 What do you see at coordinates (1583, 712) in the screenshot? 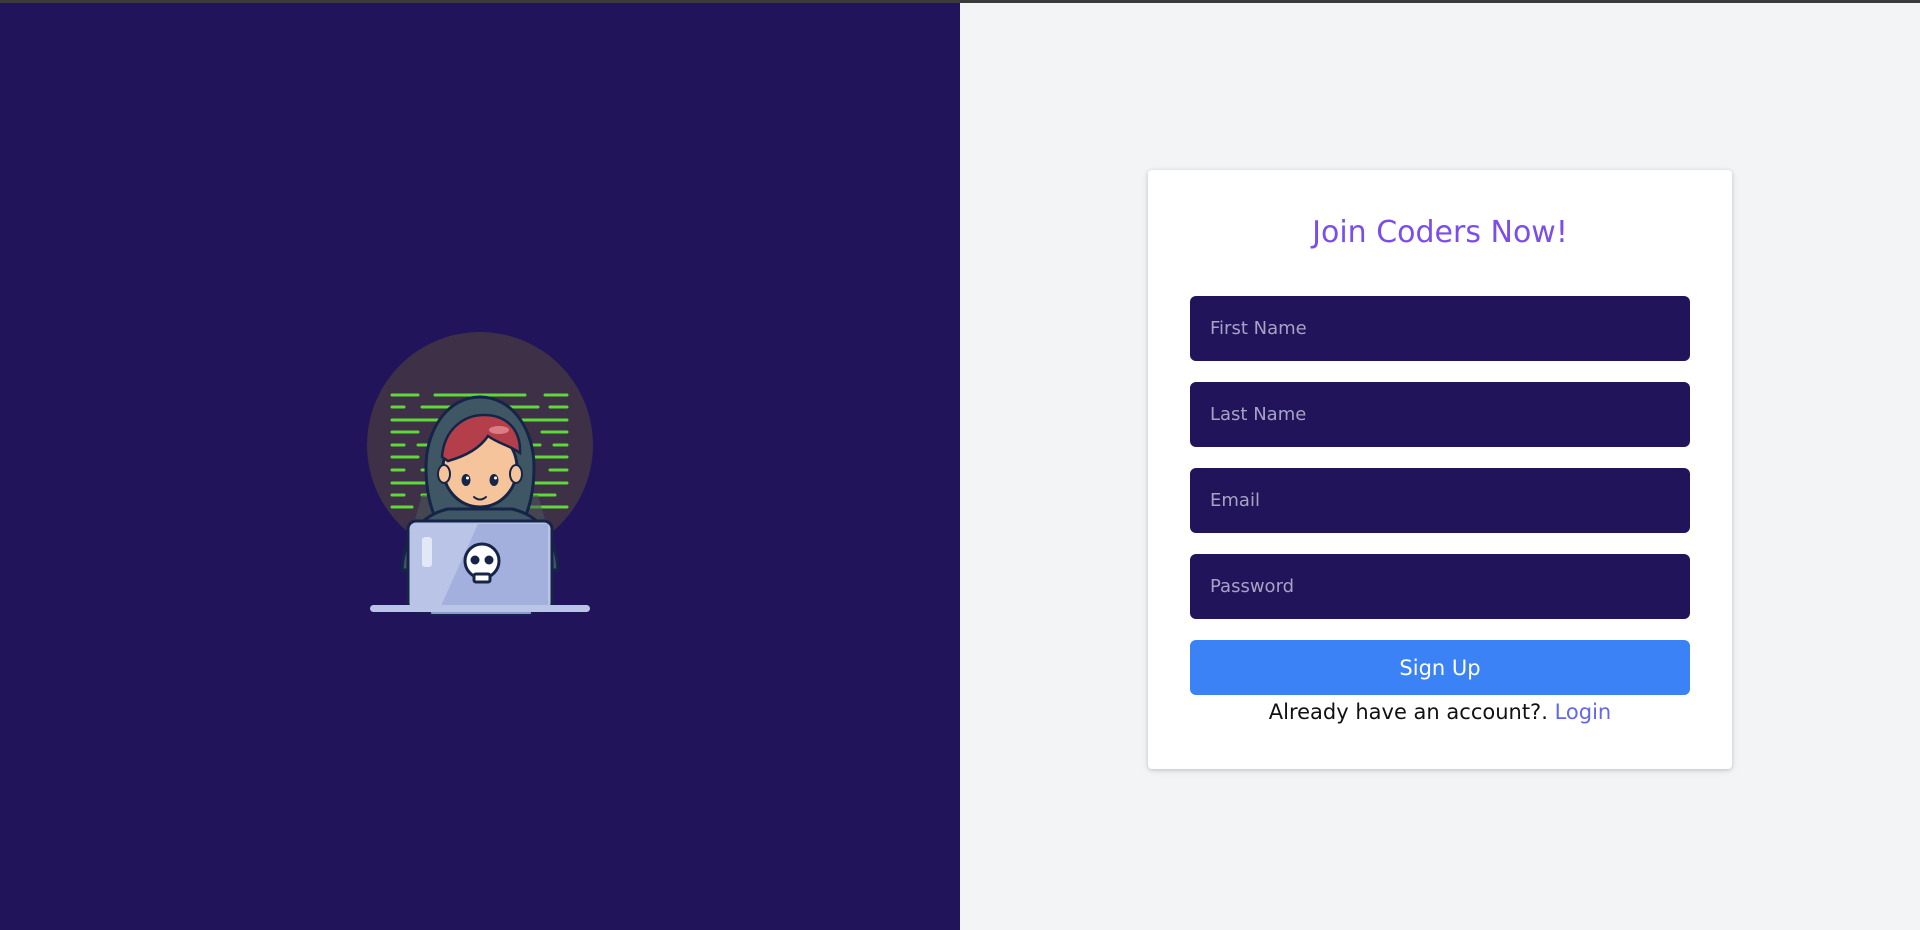
I see `login-link: Login` at bounding box center [1583, 712].